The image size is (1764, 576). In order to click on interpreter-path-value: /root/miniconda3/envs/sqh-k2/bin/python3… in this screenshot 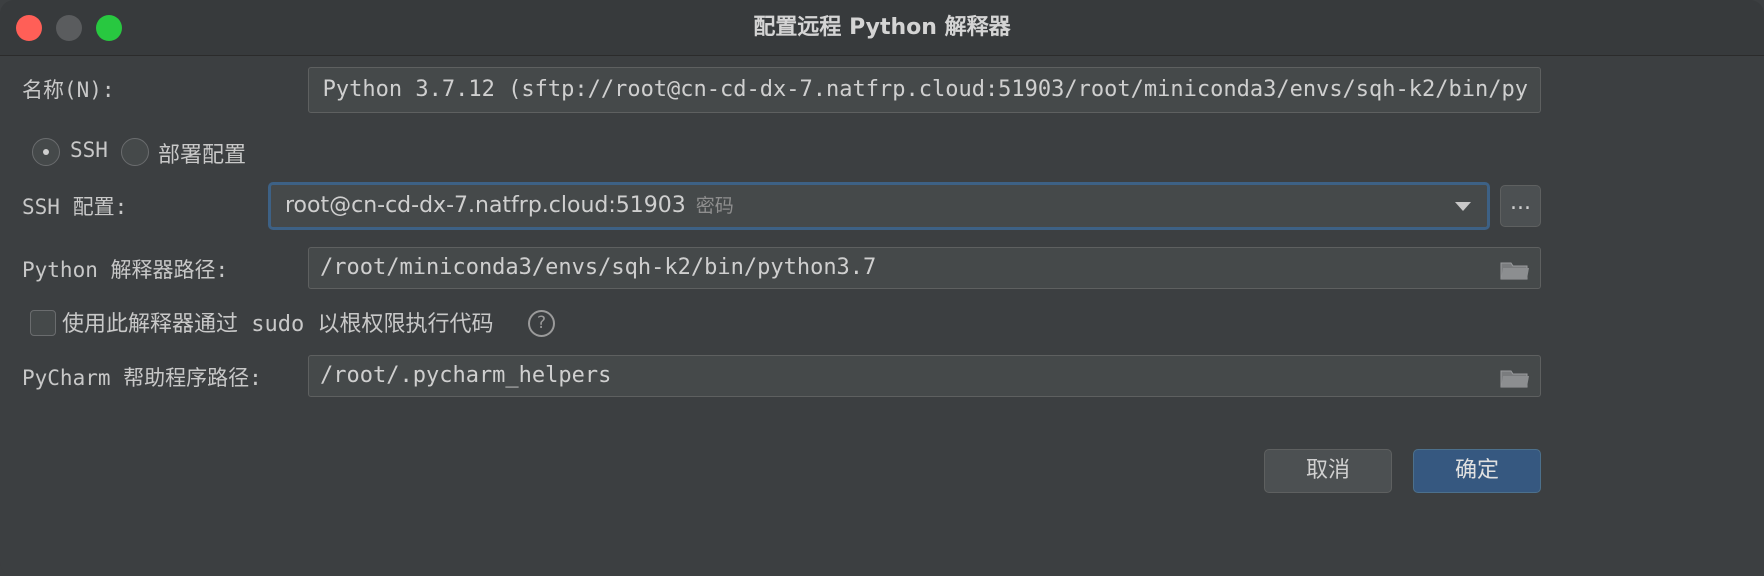, I will do `click(598, 267)`.